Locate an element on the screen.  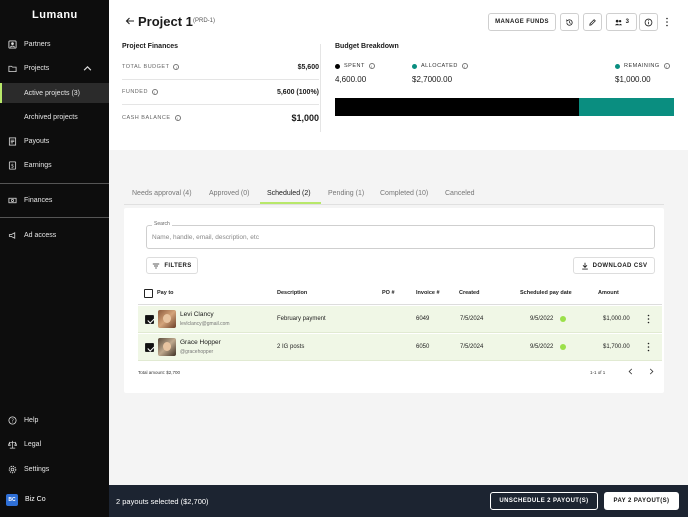
org-name: Biz Co is located at coordinates (35, 499).